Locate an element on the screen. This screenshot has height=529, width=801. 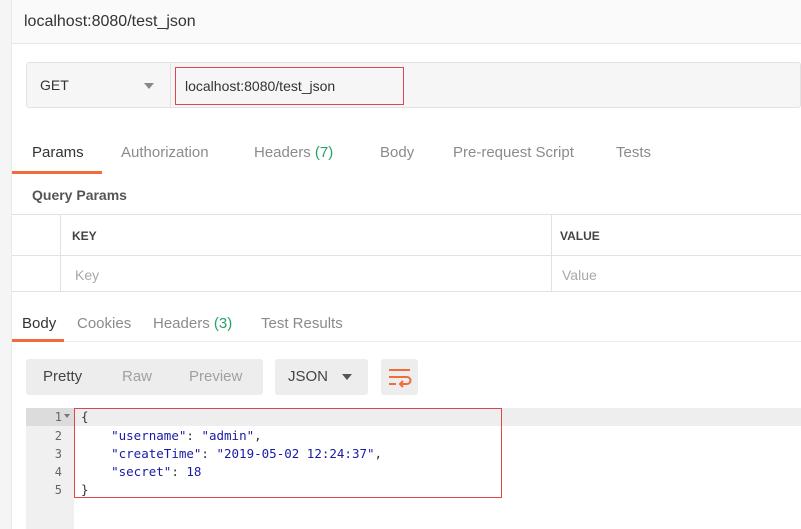
column-header-key: KEY is located at coordinates (84, 236).